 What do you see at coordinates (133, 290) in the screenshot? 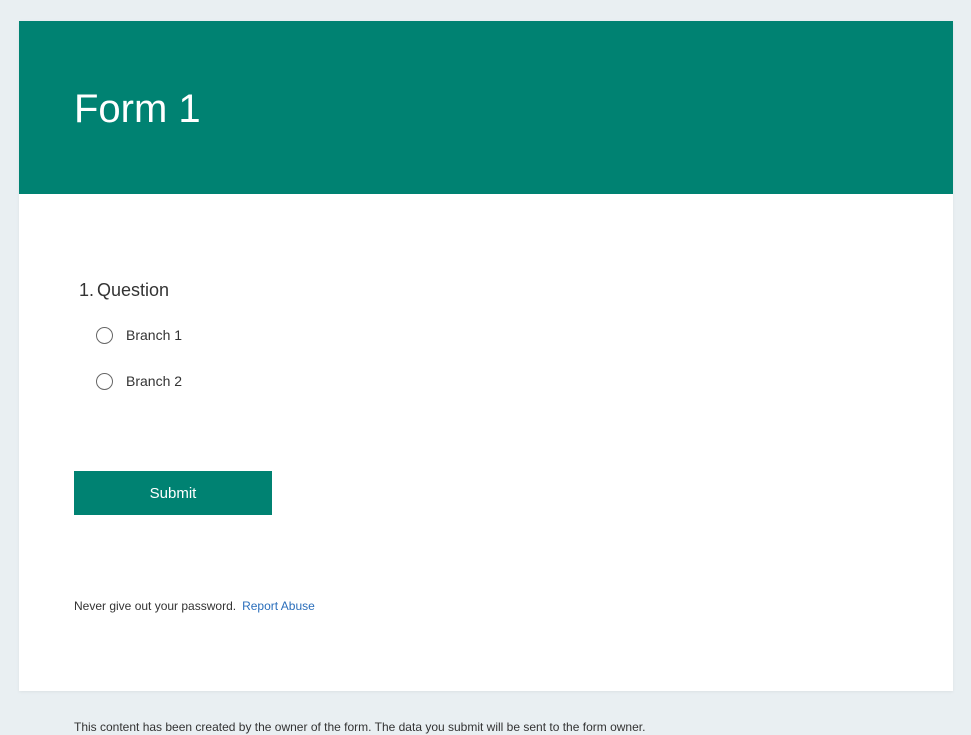
I see `question-text: Question` at bounding box center [133, 290].